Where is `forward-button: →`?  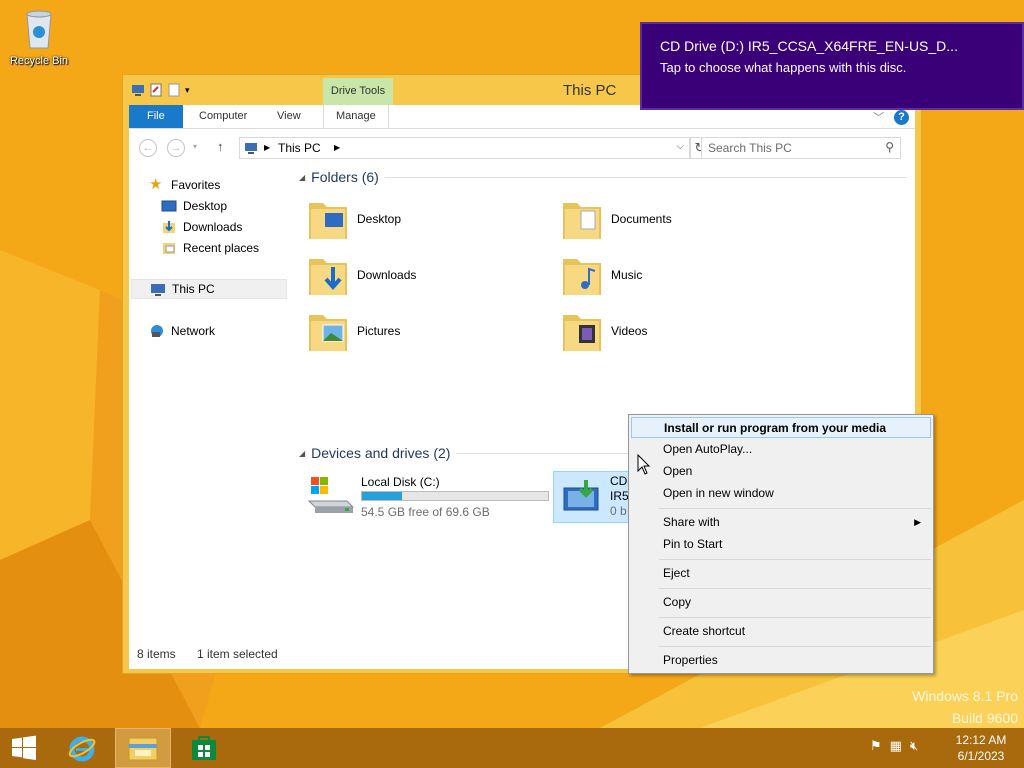
forward-button: → is located at coordinates (176, 148).